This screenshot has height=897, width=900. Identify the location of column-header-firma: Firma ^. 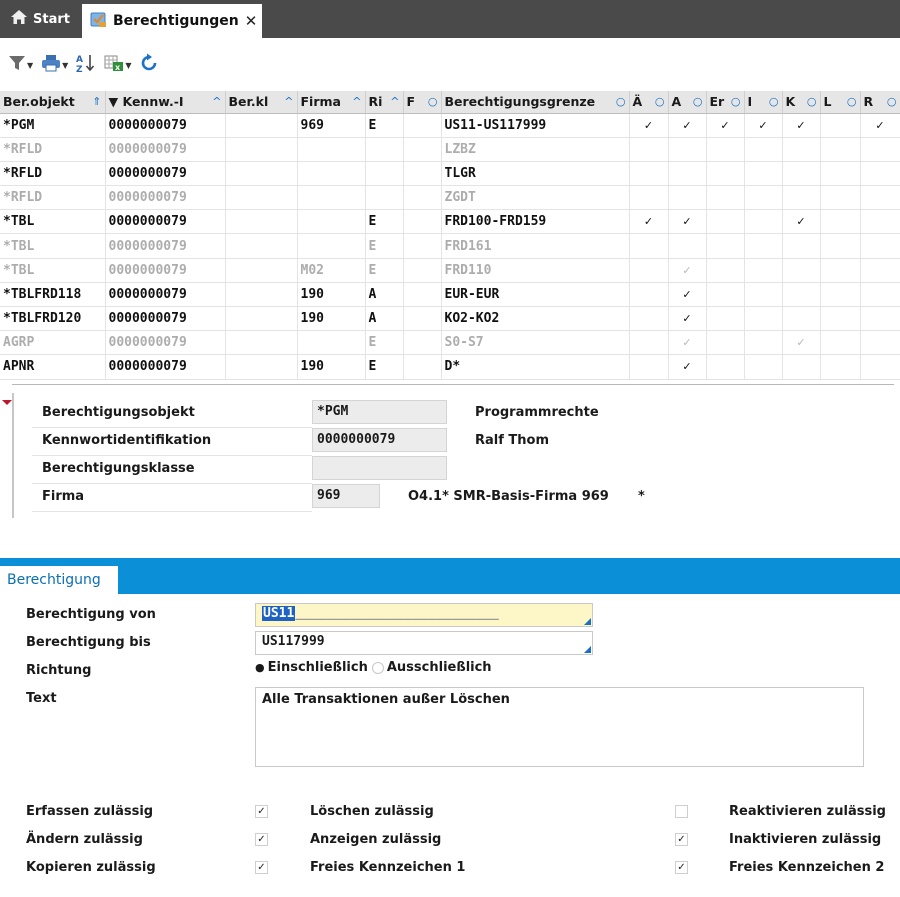
(331, 102).